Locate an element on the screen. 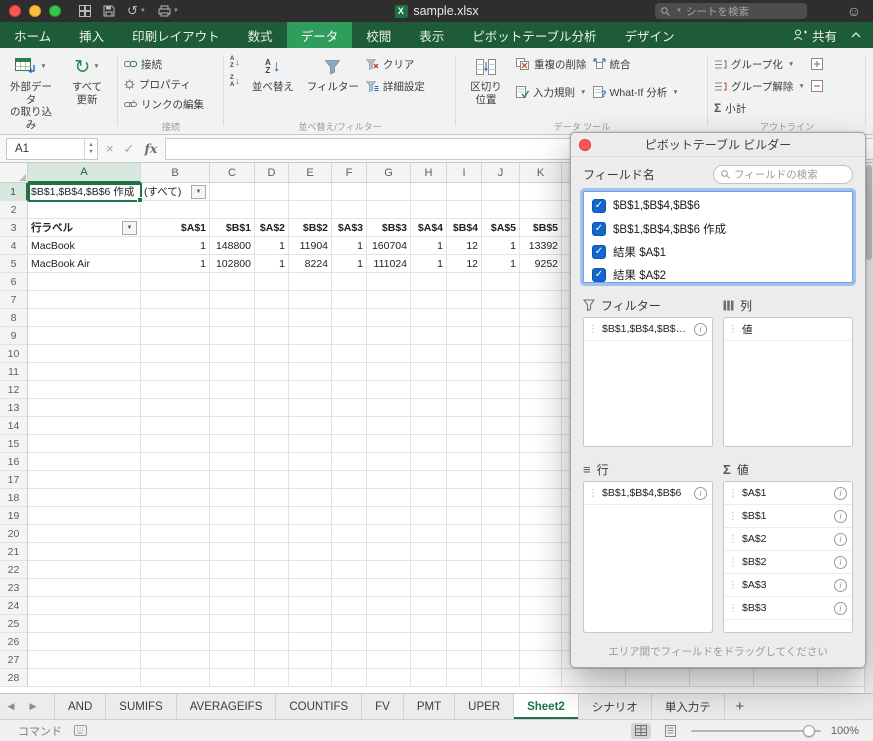 The height and width of the screenshot is (741, 873). pivot-panel-close-button is located at coordinates (585, 145).